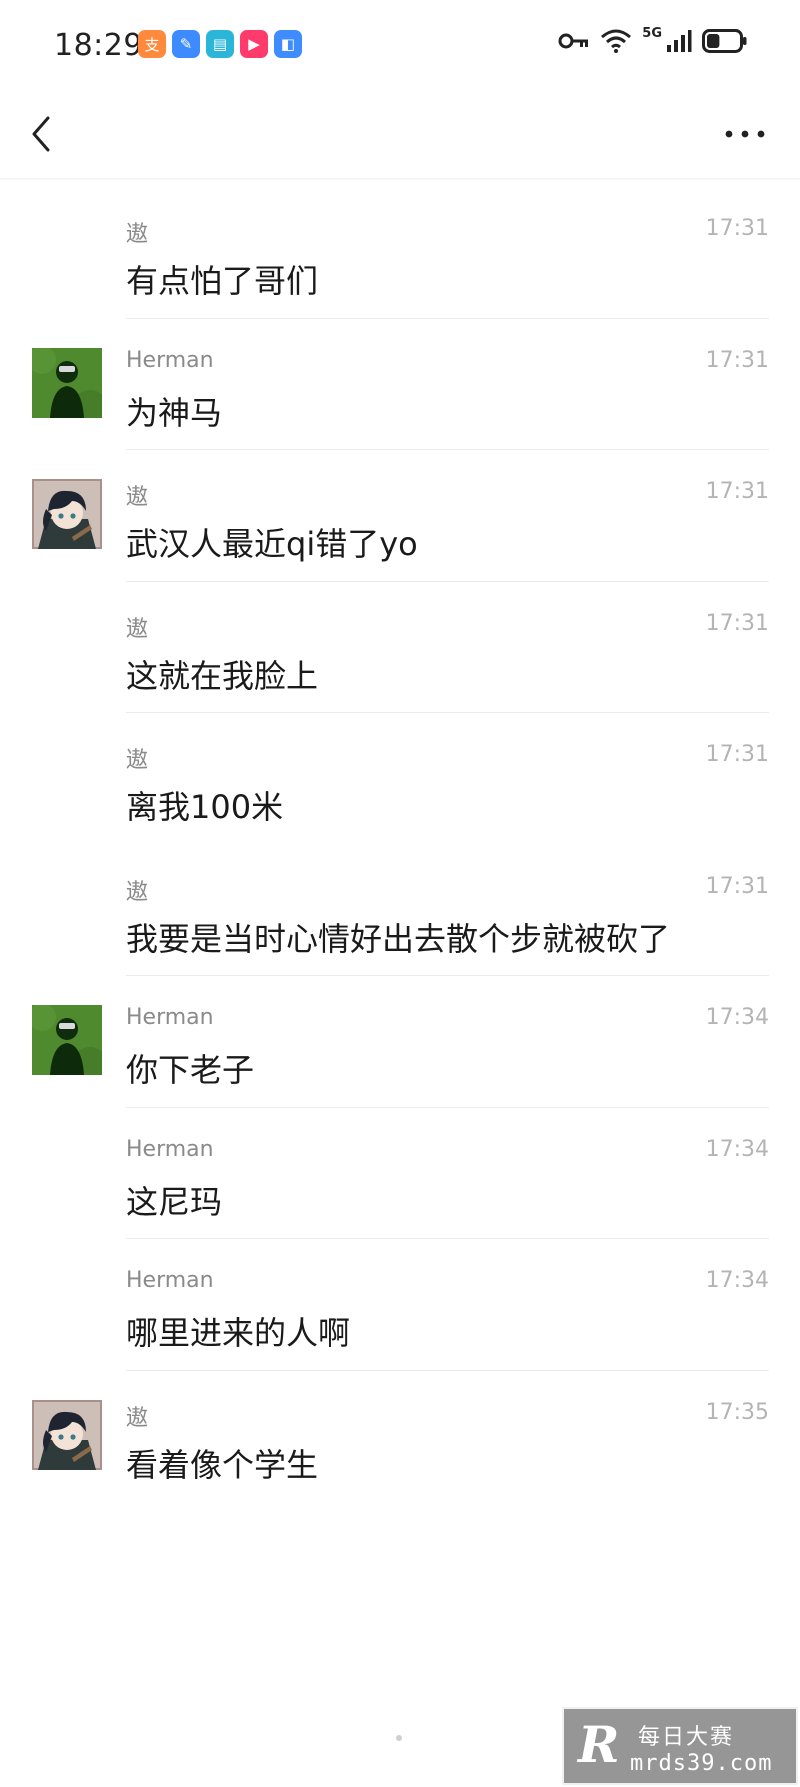 This screenshot has width=800, height=1787. What do you see at coordinates (190, 1070) in the screenshot?
I see `message-text: 你下老子` at bounding box center [190, 1070].